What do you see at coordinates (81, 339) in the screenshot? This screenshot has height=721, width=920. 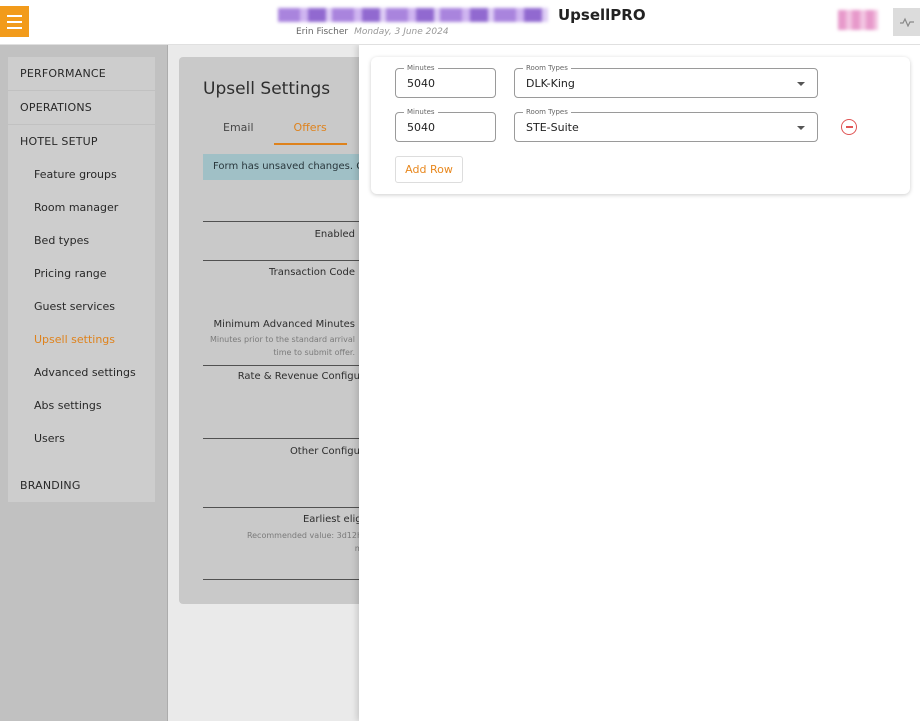 I see `sidebar-item-upsell-settings: Upsell settings` at bounding box center [81, 339].